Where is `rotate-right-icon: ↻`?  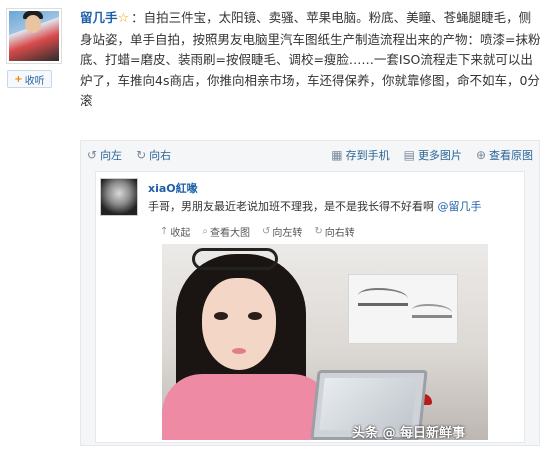
rotate-right-icon: ↻ is located at coordinates (141, 155).